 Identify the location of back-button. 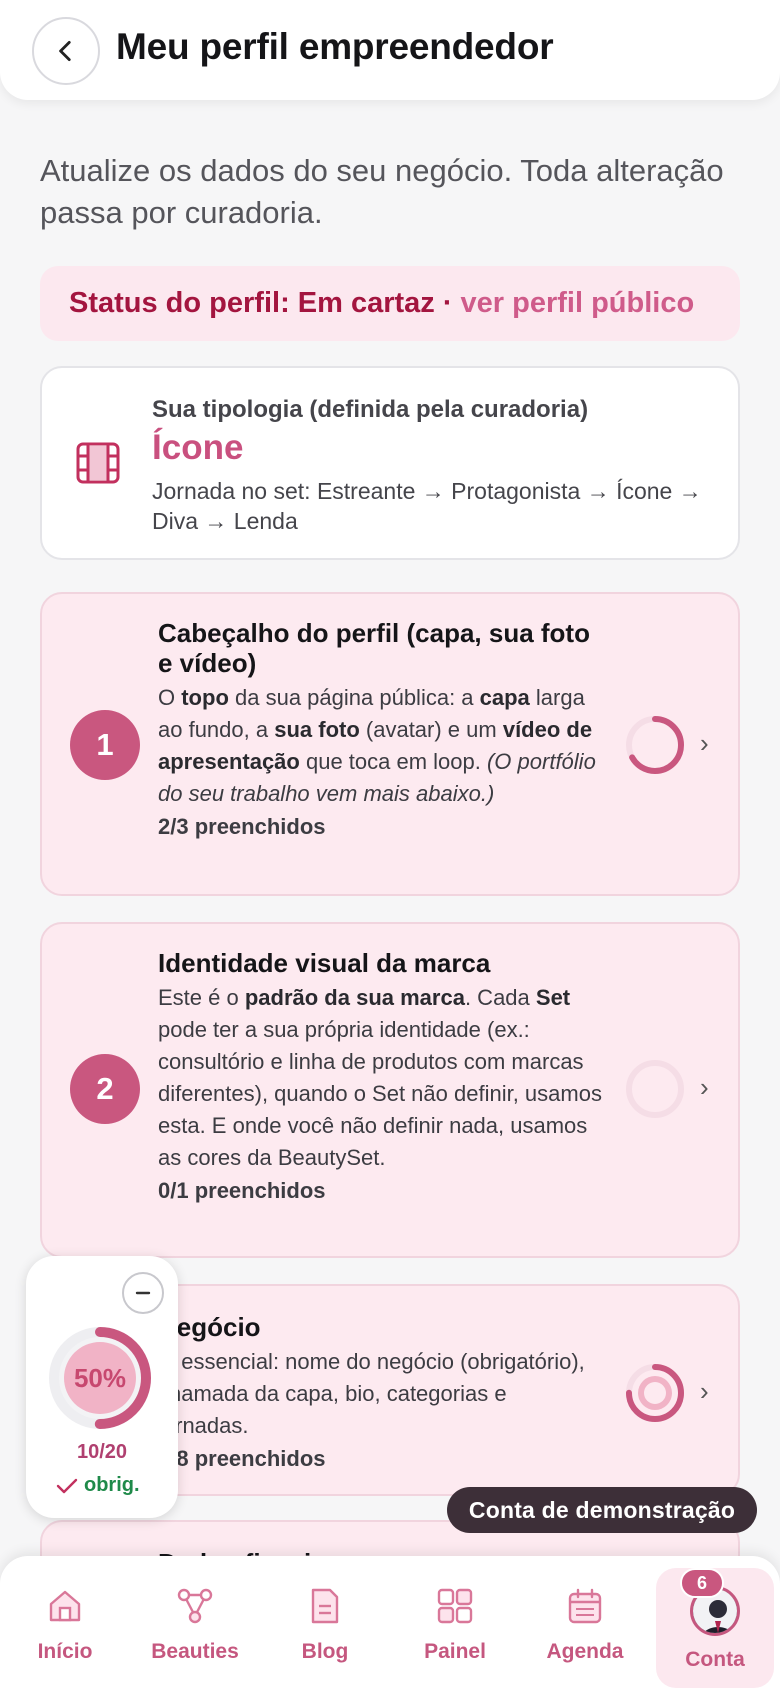
(66, 51).